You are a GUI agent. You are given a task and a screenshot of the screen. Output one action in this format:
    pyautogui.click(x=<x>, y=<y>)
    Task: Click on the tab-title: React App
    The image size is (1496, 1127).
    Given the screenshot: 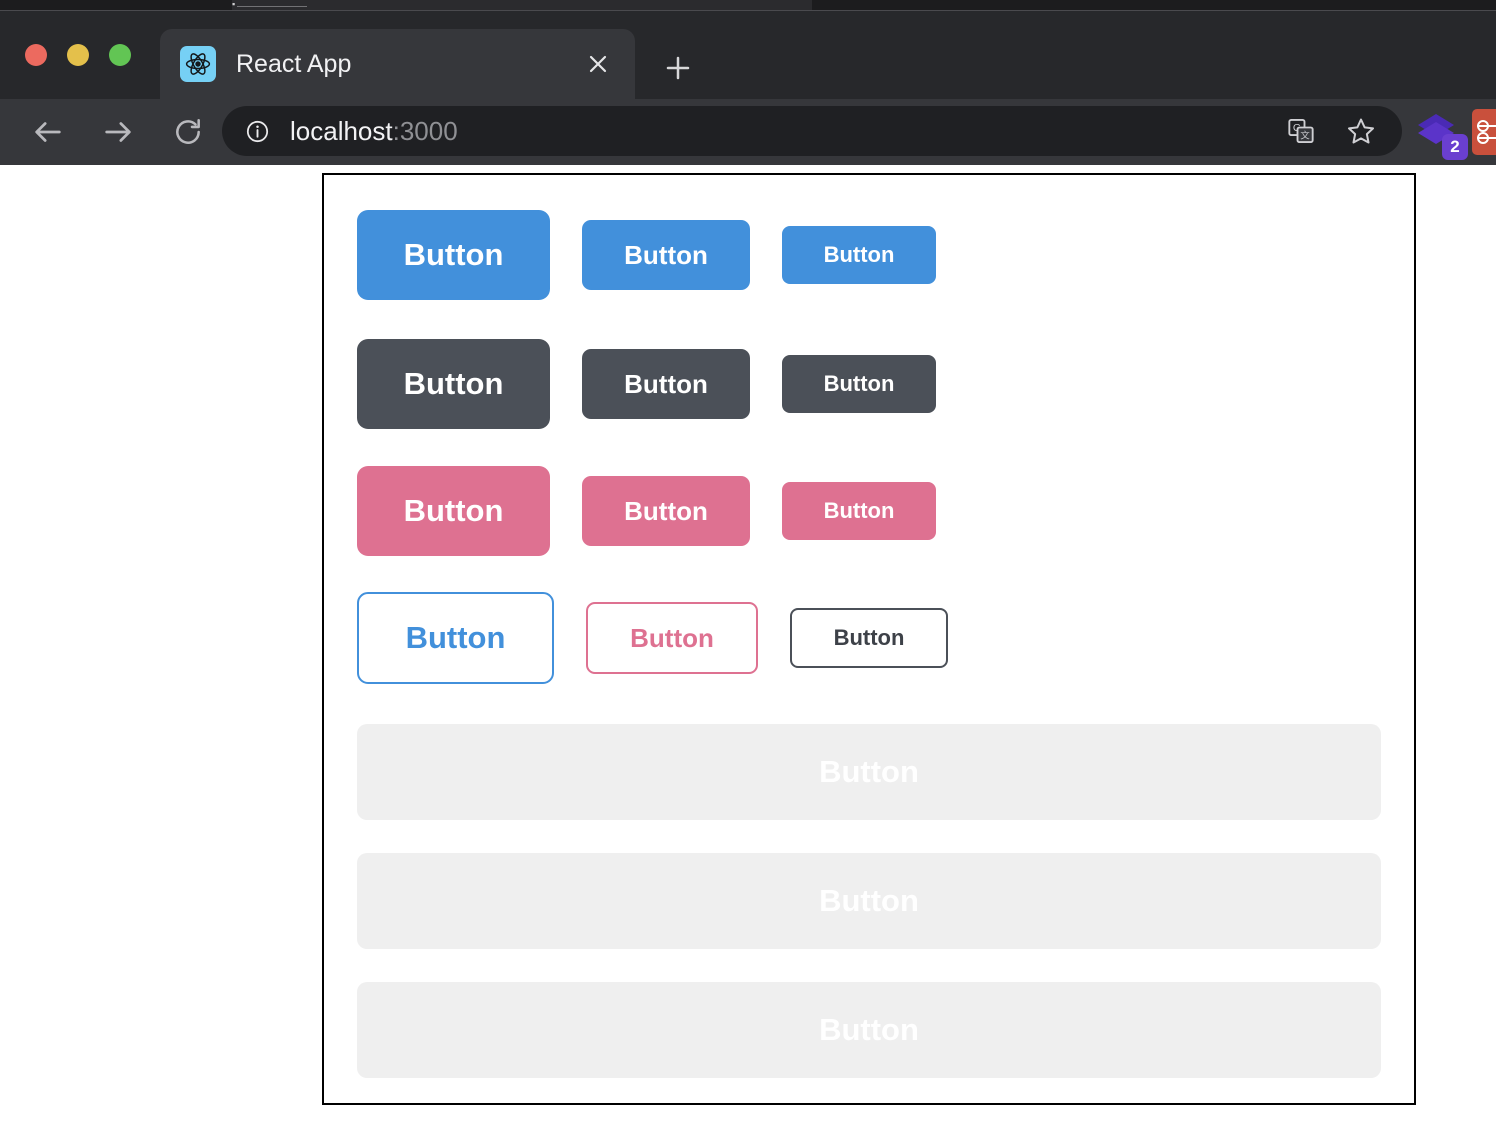 What is the action you would take?
    pyautogui.click(x=294, y=63)
    